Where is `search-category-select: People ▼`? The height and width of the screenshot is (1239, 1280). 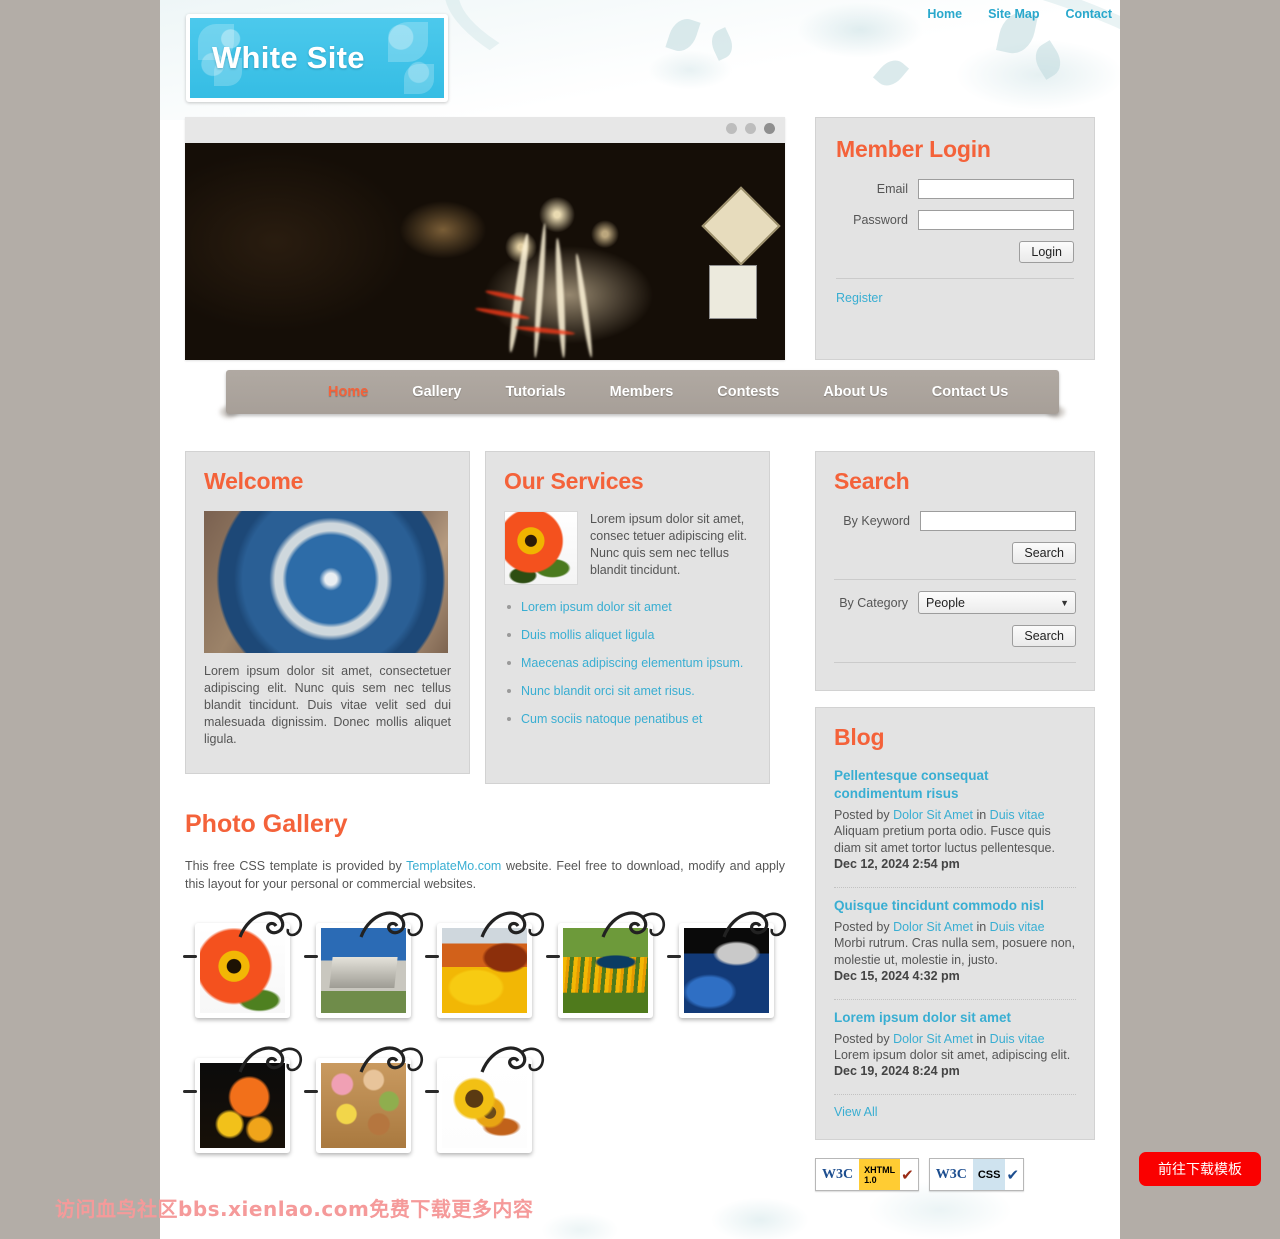
search-category-select: People ▼ is located at coordinates (997, 602).